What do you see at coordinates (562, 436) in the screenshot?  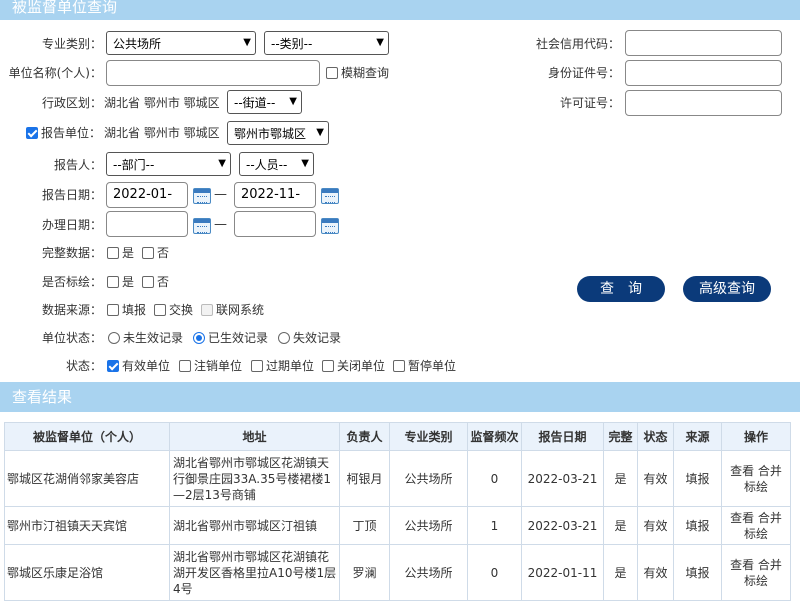 I see `column-header-date: 报告日期` at bounding box center [562, 436].